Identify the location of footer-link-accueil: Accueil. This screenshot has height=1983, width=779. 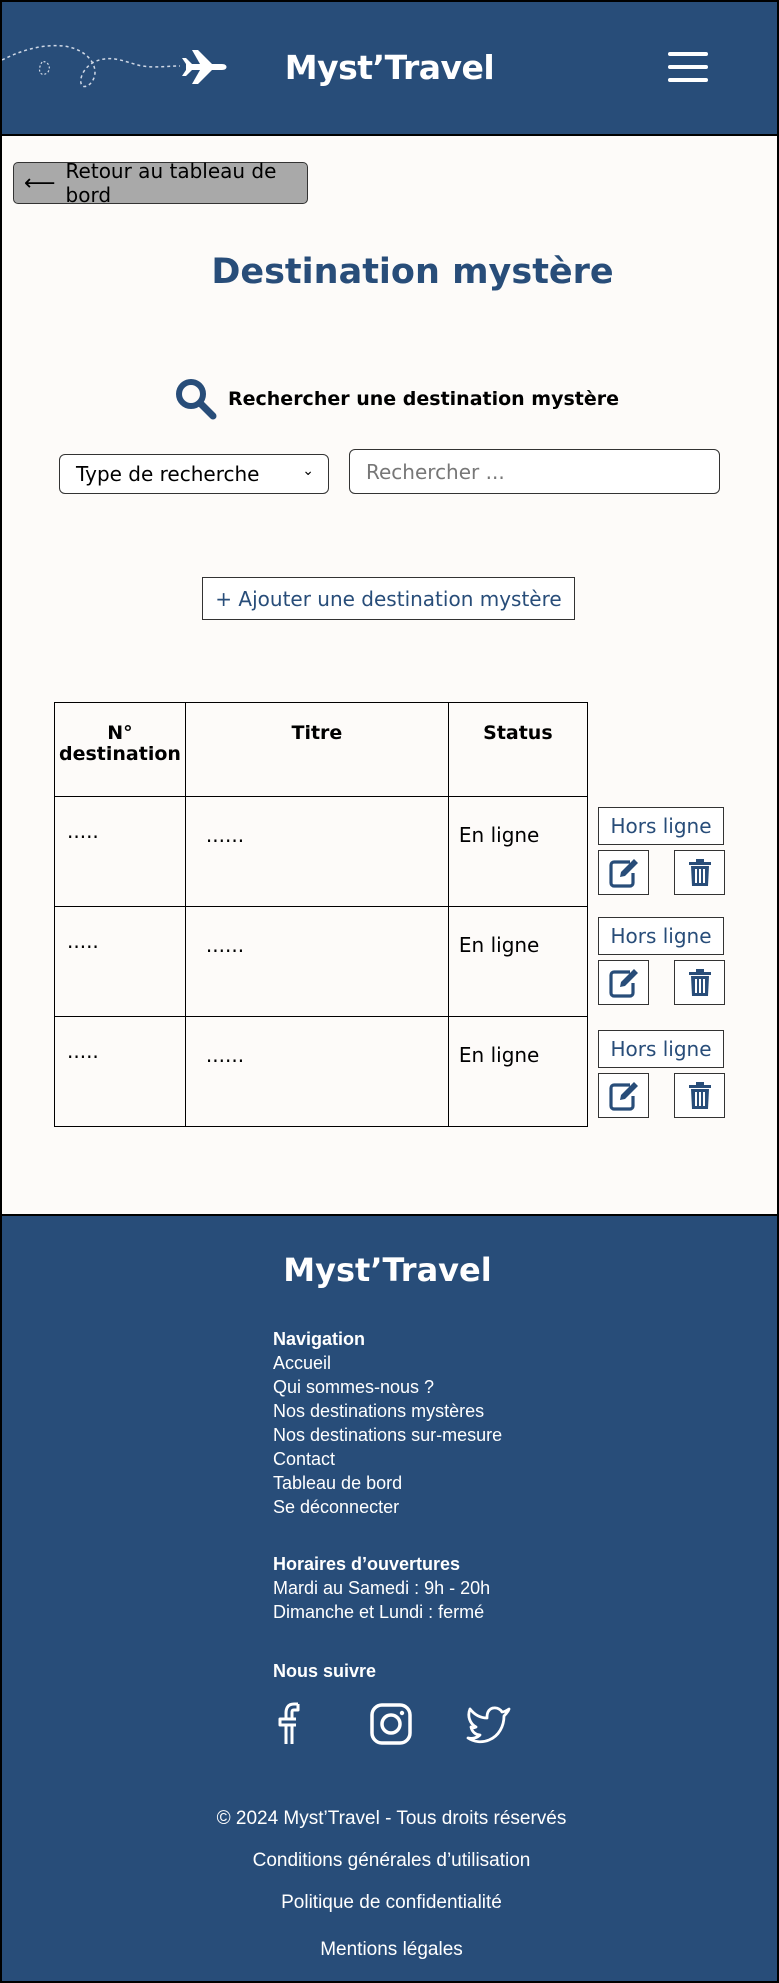
(387, 1363).